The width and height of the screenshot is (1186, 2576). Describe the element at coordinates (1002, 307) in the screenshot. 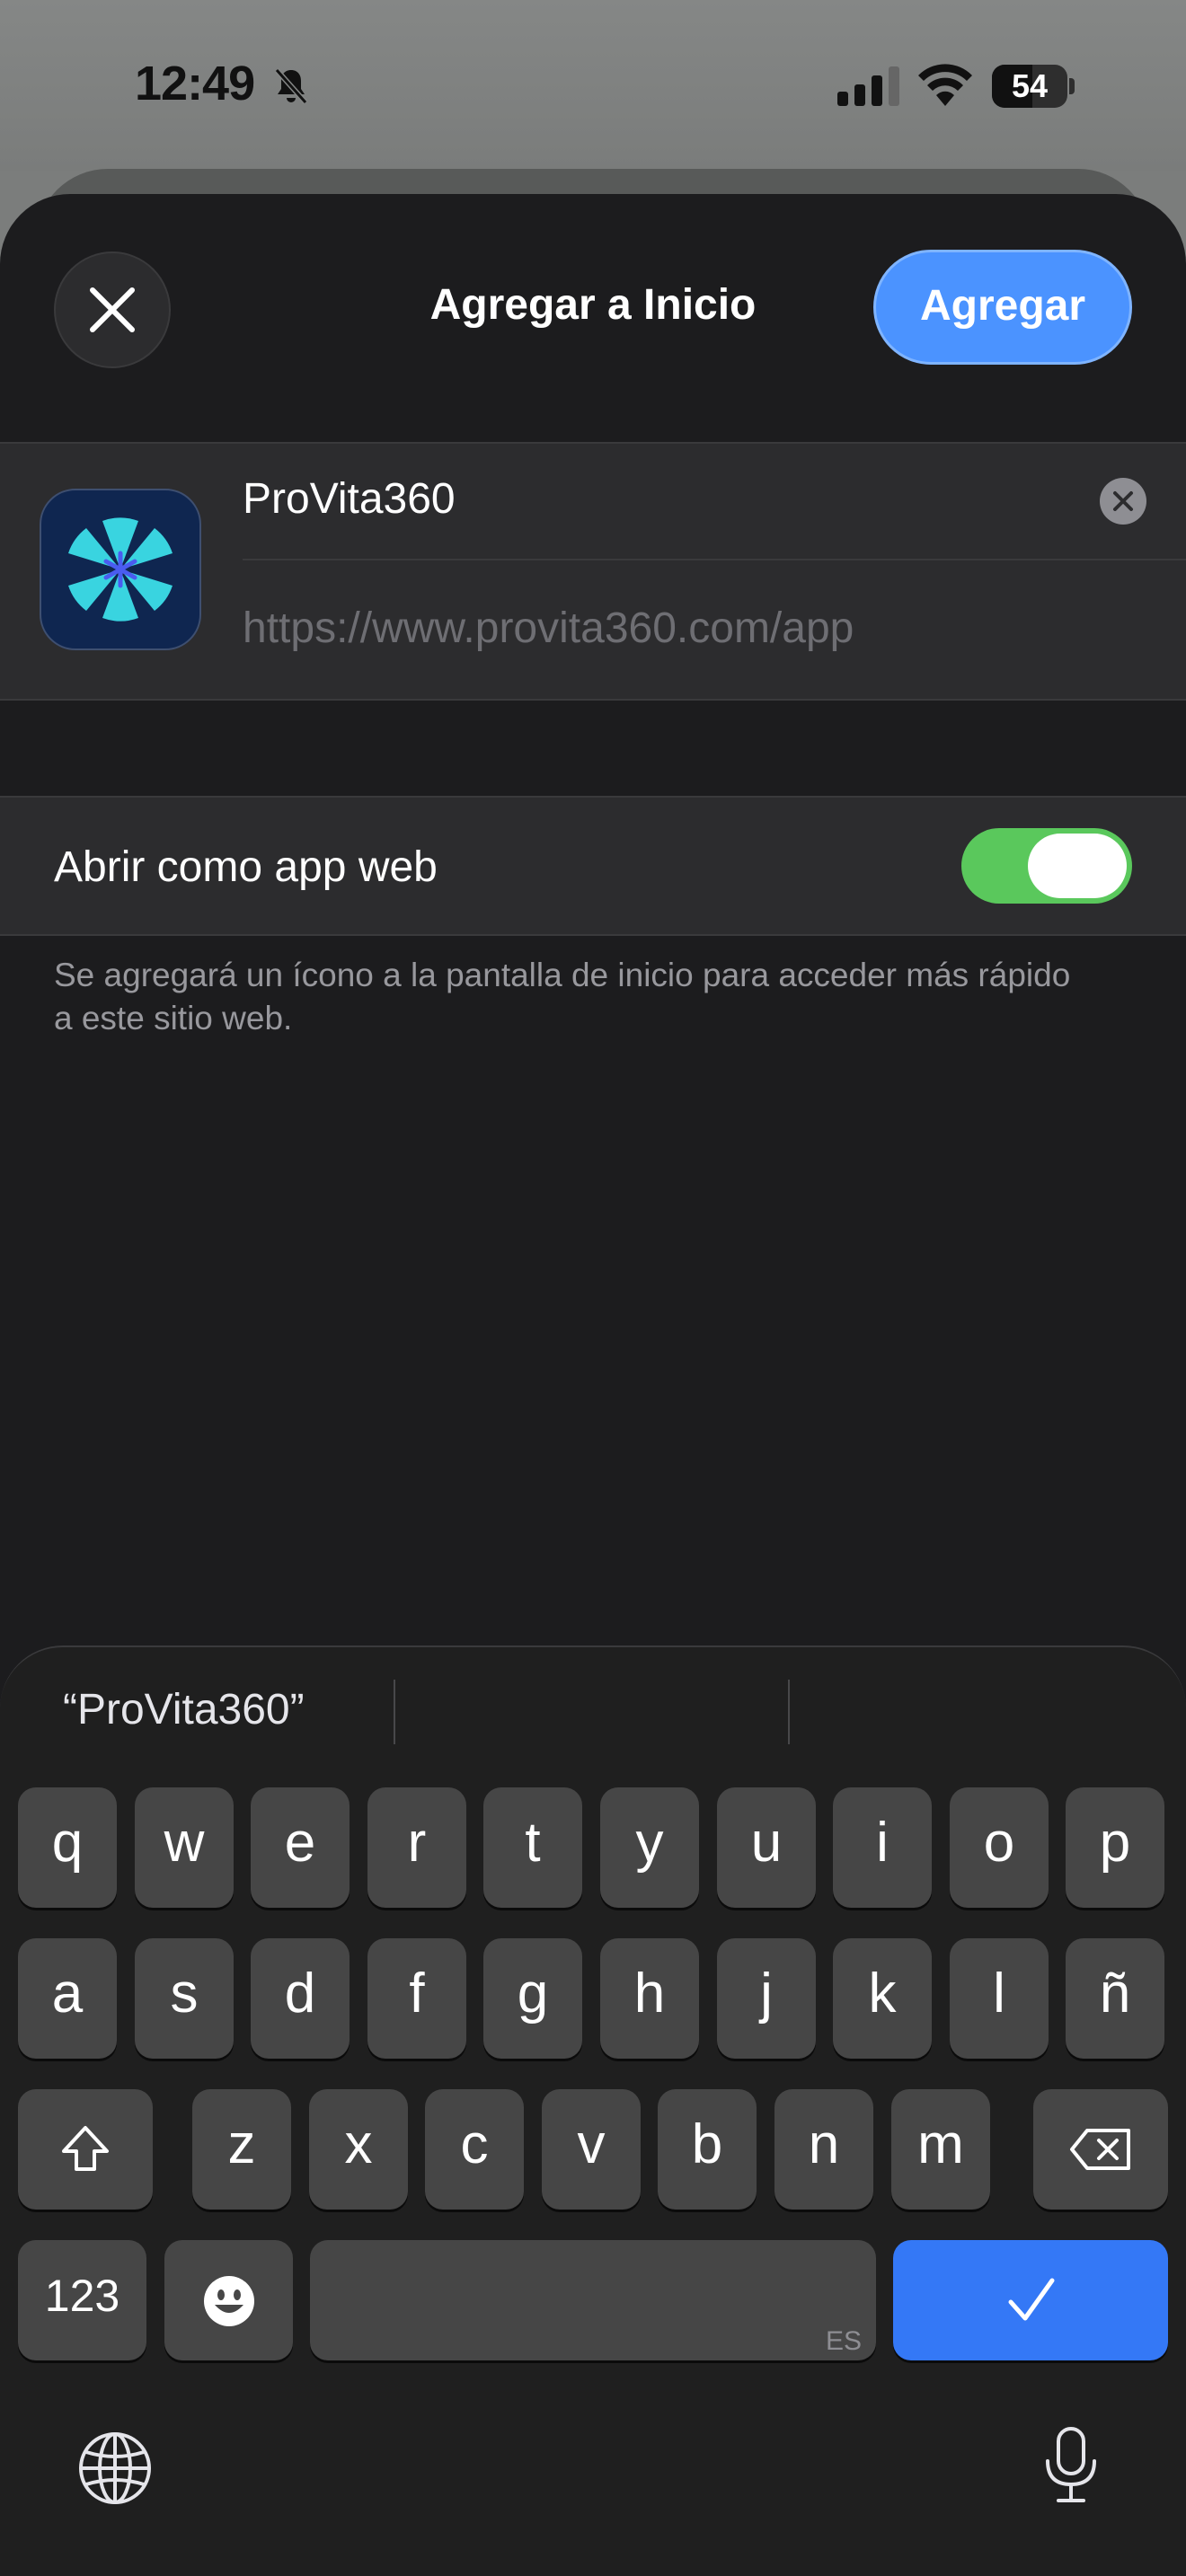

I see `add-button: Agregar` at that location.